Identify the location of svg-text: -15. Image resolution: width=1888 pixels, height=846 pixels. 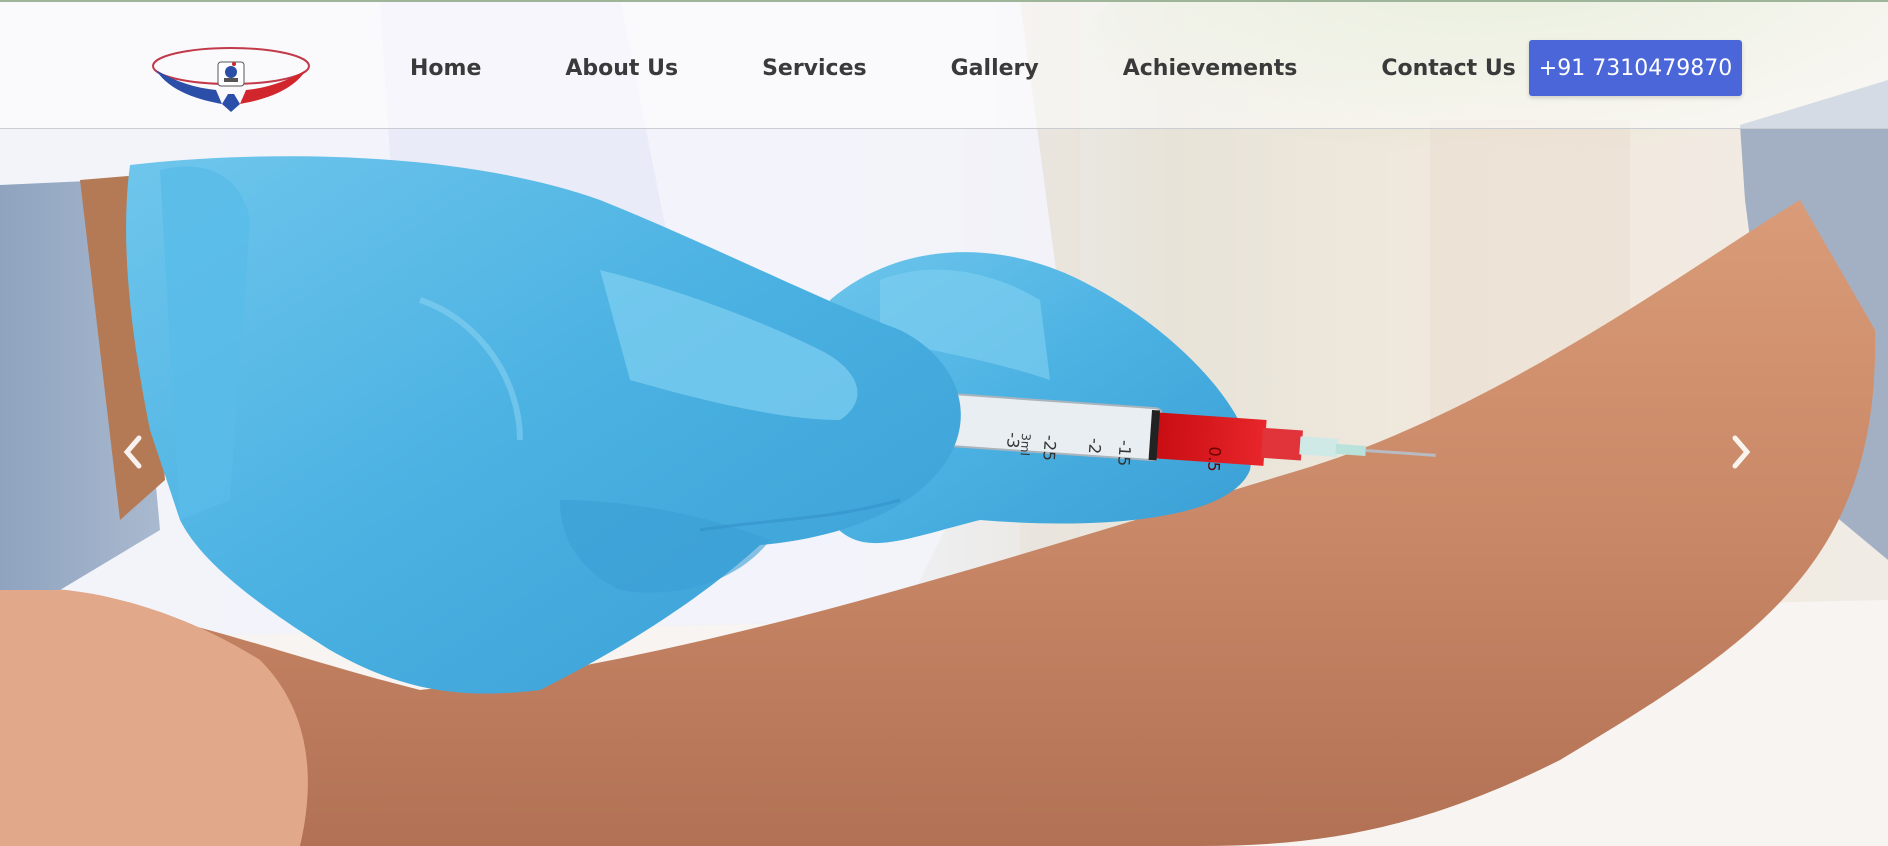
(1124, 453).